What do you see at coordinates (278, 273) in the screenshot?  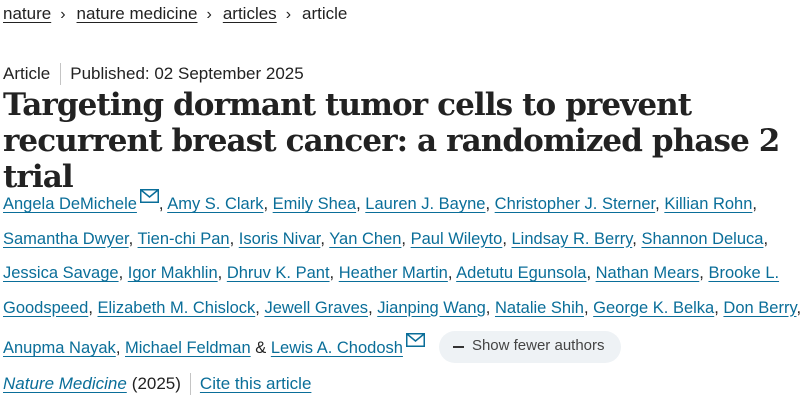 I see `author-link: Dhruv K. Pant` at bounding box center [278, 273].